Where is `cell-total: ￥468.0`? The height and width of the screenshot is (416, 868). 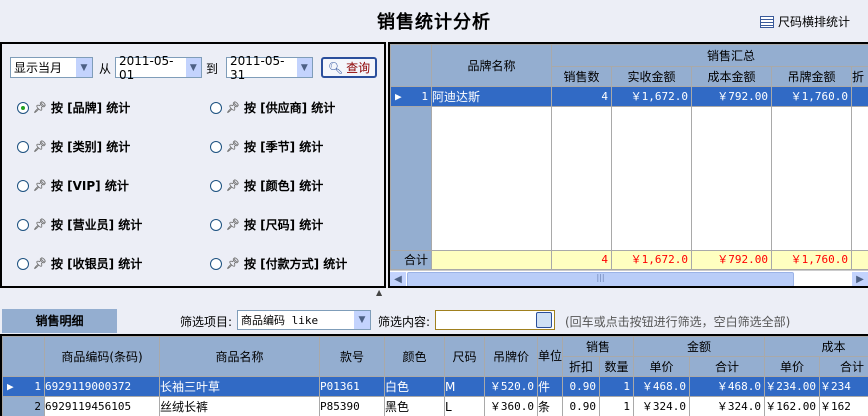
cell-total: ￥468.0 is located at coordinates (727, 386).